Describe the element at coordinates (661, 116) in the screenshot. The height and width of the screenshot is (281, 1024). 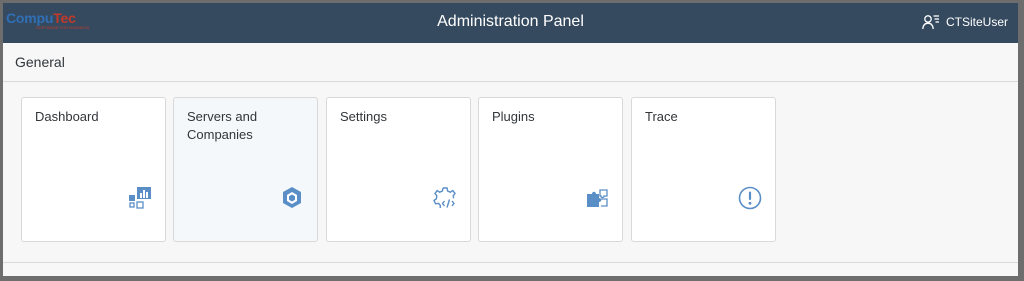
I see `tile-label: Trace` at that location.